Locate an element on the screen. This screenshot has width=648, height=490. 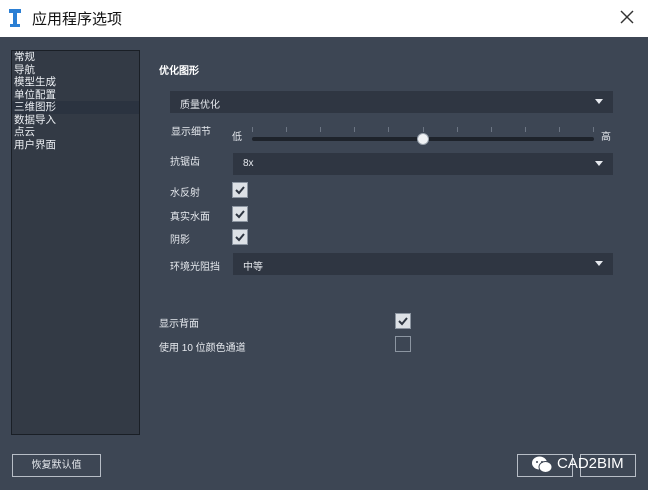
app-icon is located at coordinates (15, 18).